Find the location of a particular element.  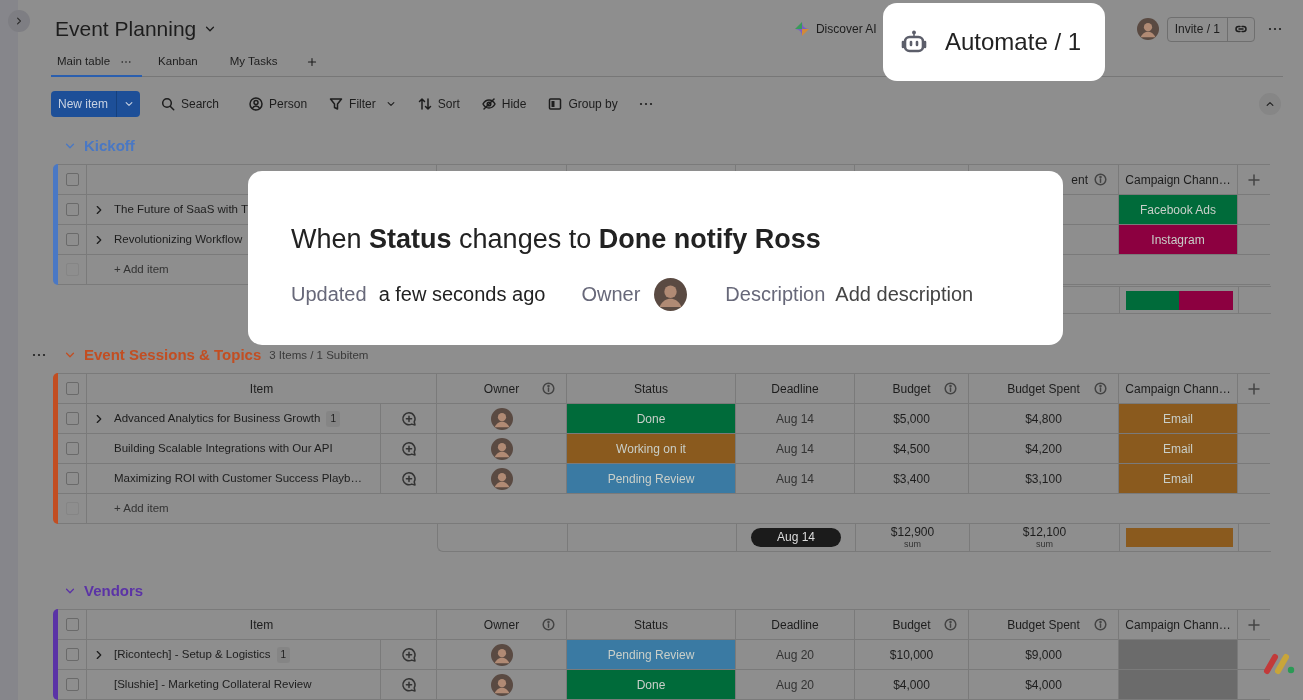

table-cell-text: $3,400 is located at coordinates (911, 479).